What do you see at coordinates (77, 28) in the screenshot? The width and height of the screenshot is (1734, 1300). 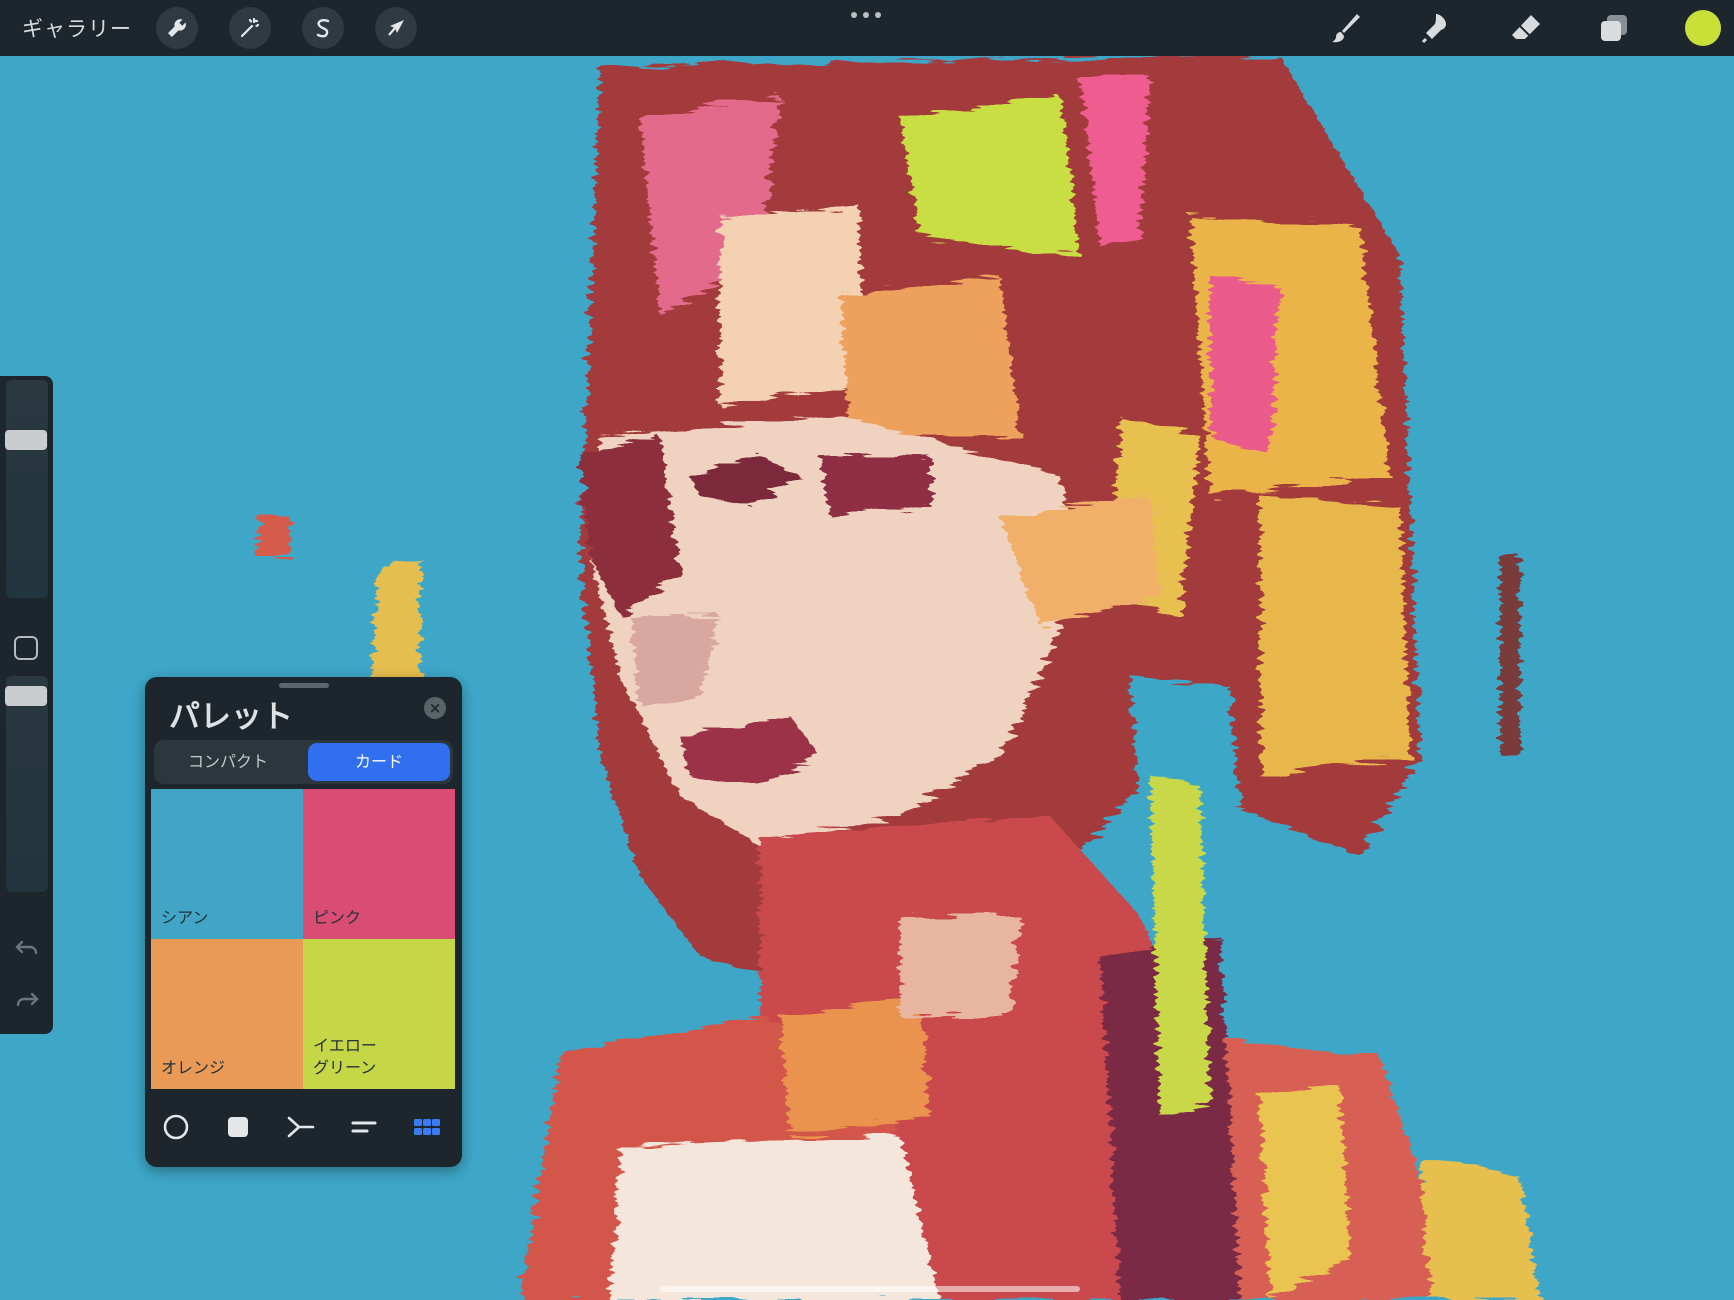 I see `gallery-button: ギャラリー` at bounding box center [77, 28].